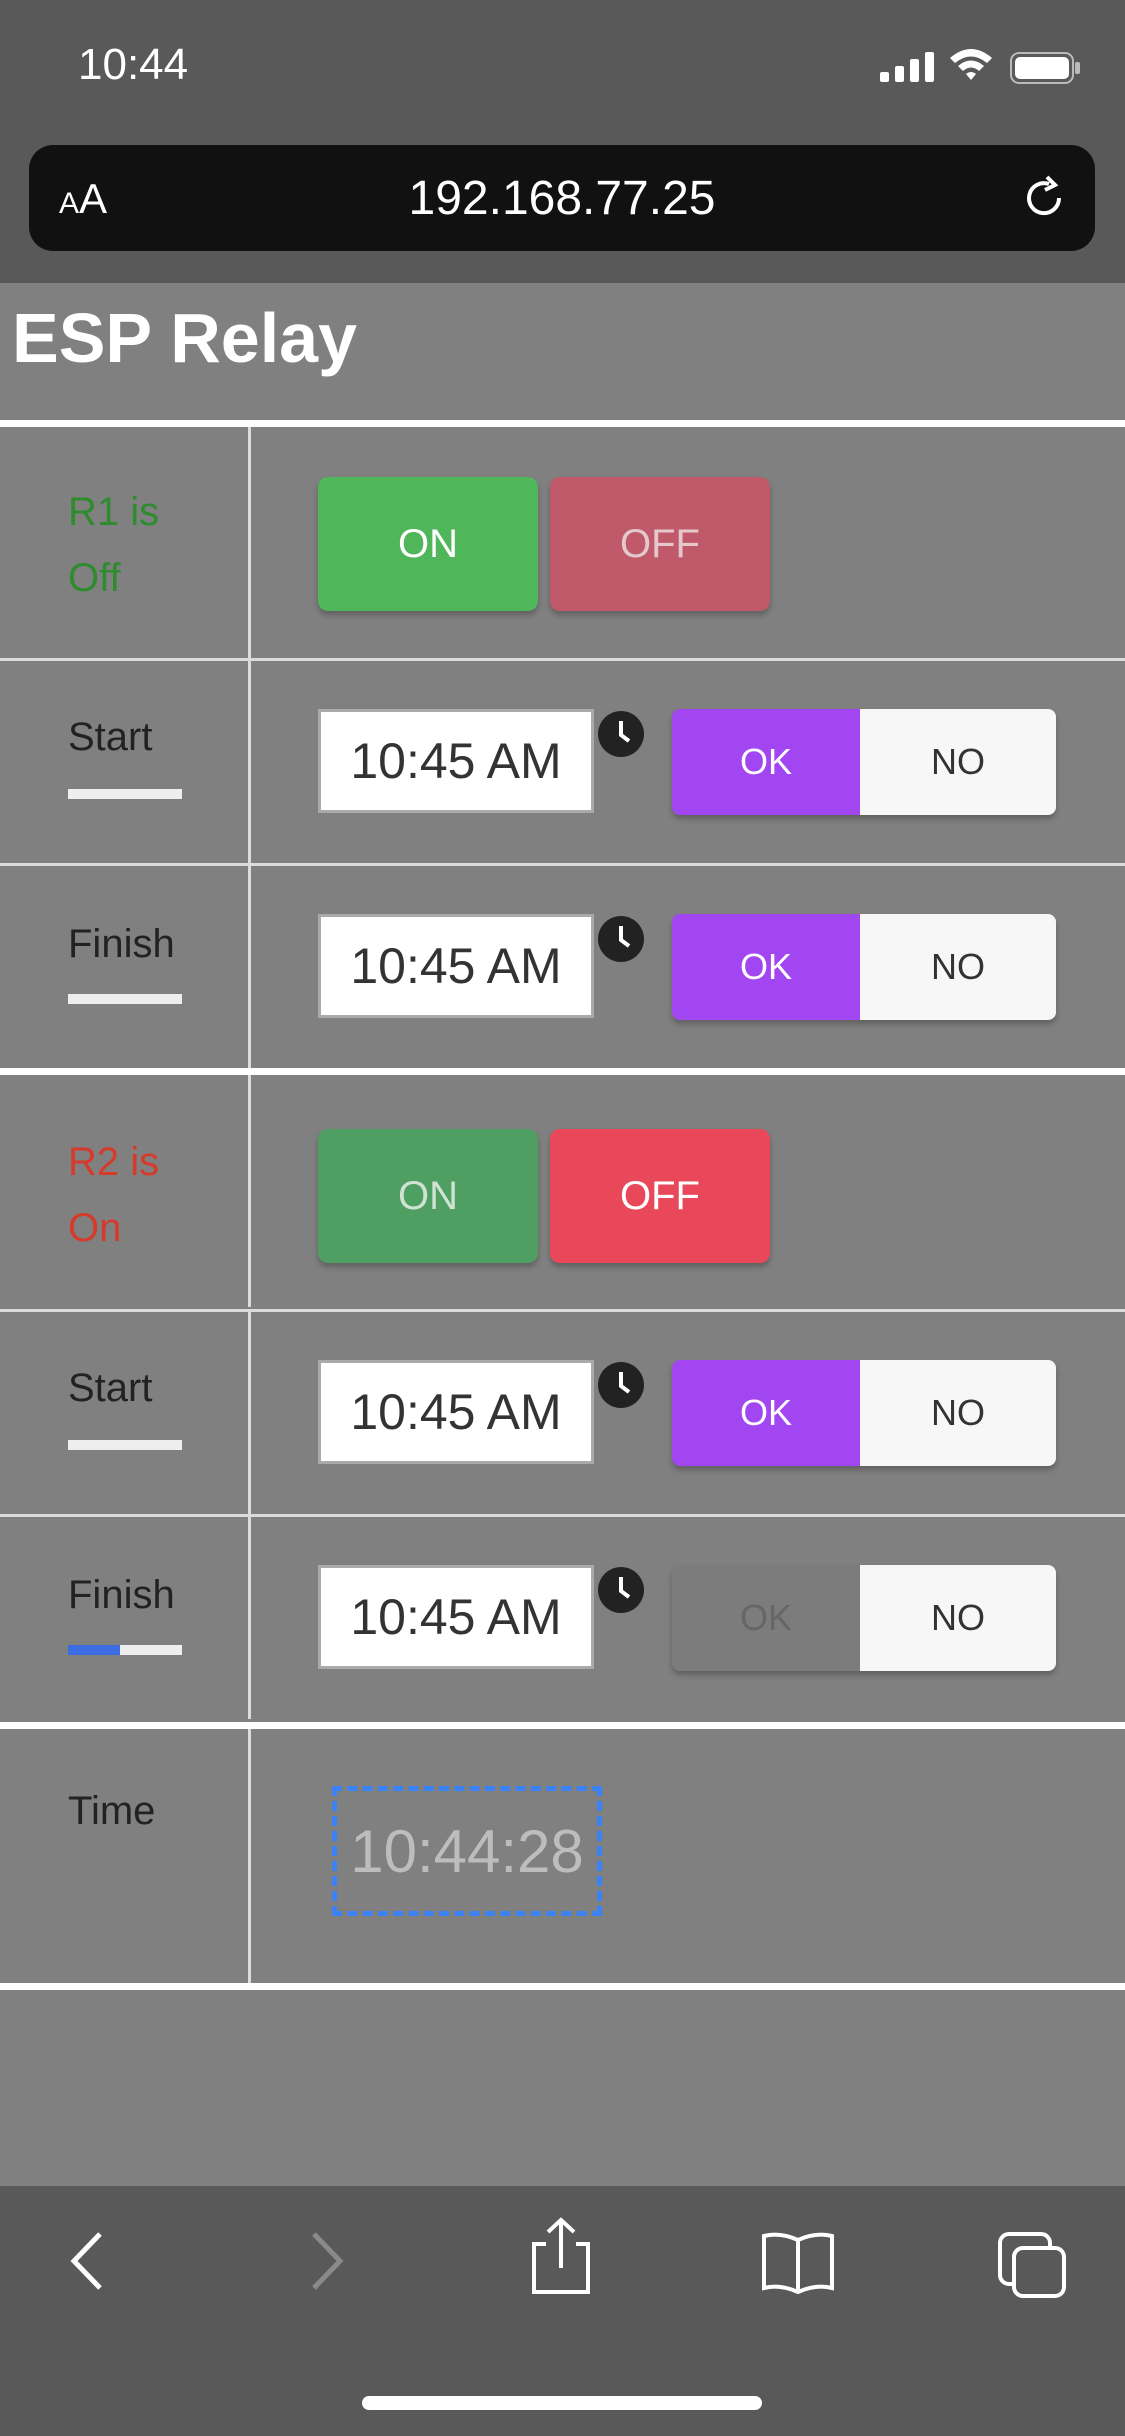 The image size is (1125, 2436). I want to click on relay1-finish-time-input: 10:45 AM, so click(456, 966).